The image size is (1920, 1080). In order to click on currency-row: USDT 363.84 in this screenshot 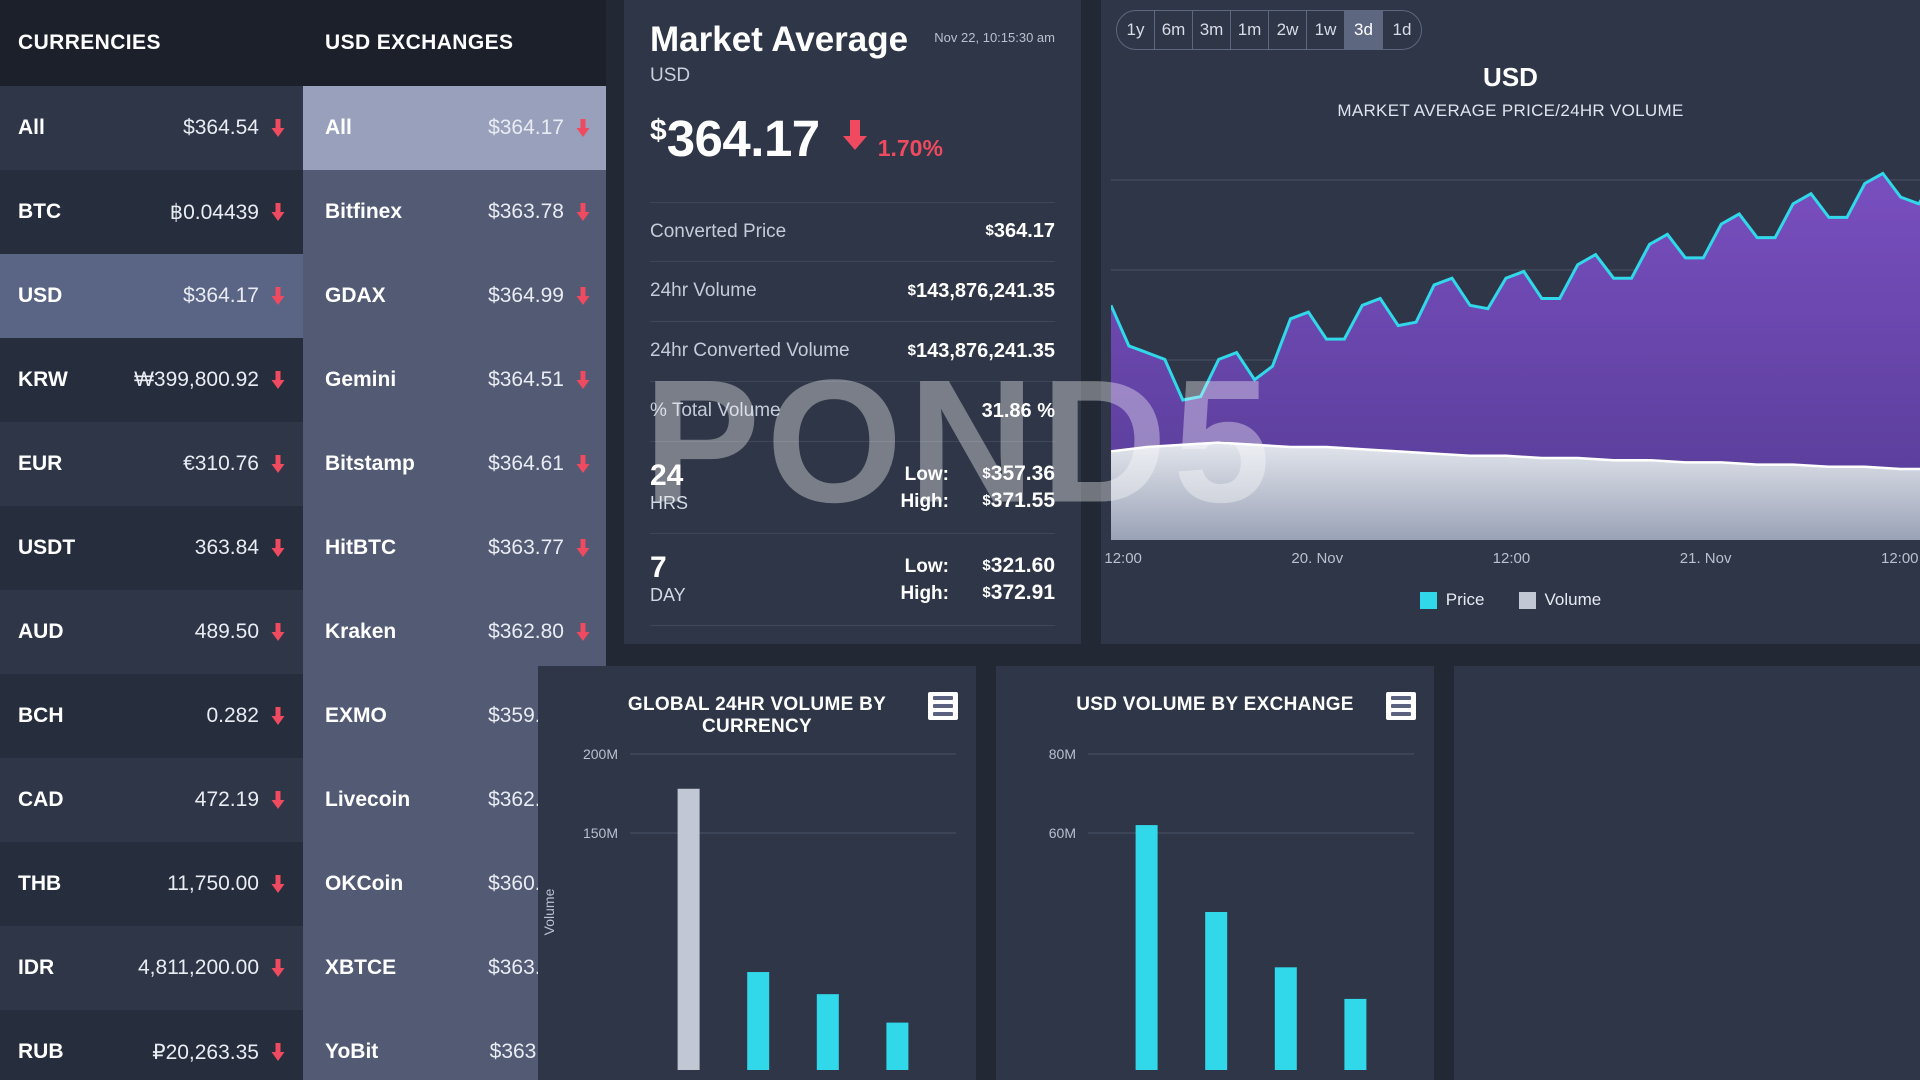, I will do `click(151, 548)`.